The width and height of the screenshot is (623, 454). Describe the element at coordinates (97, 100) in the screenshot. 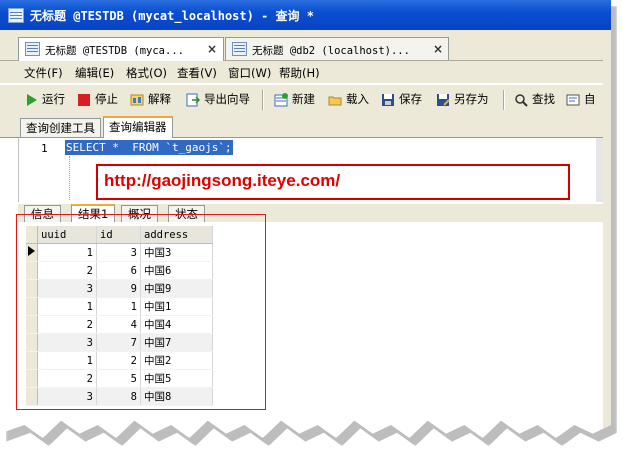

I see `stop-button: 停止` at that location.